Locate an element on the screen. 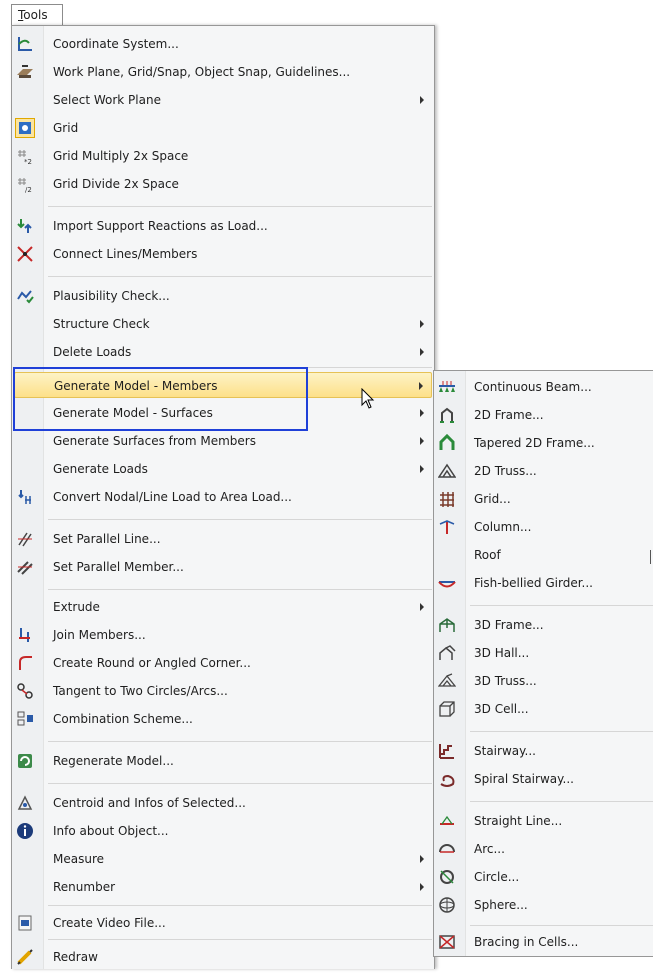 The height and width of the screenshot is (975, 653). menu-item-delete-loads: Delete Loads is located at coordinates (223, 352).